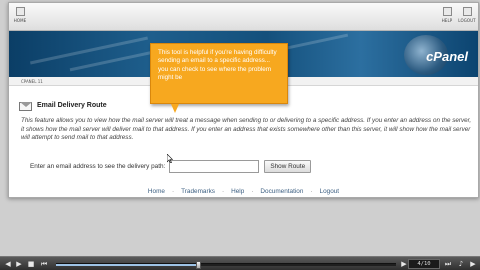 The image size is (480, 270). What do you see at coordinates (473, 264) in the screenshot?
I see `end-icon: ▶` at bounding box center [473, 264].